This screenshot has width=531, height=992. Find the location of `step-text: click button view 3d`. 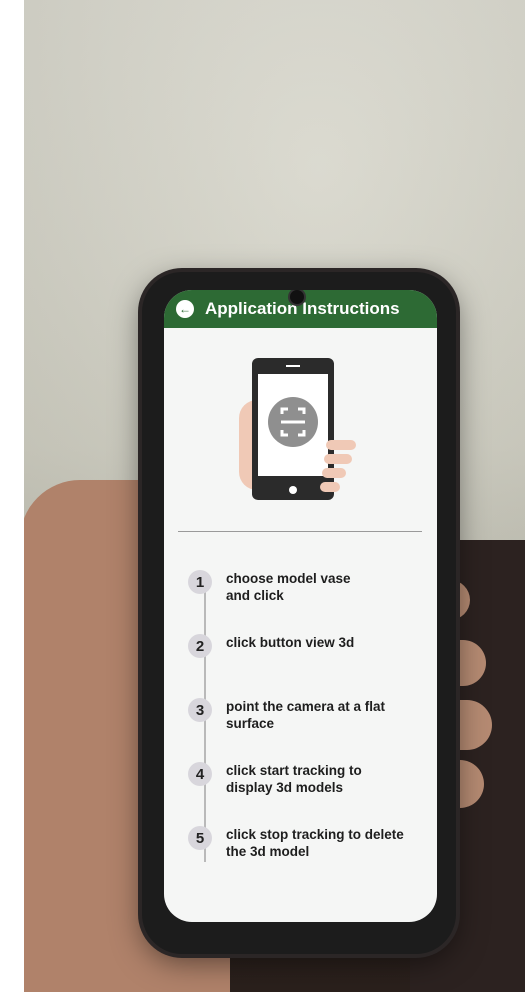

step-text: click button view 3d is located at coordinates (290, 642).